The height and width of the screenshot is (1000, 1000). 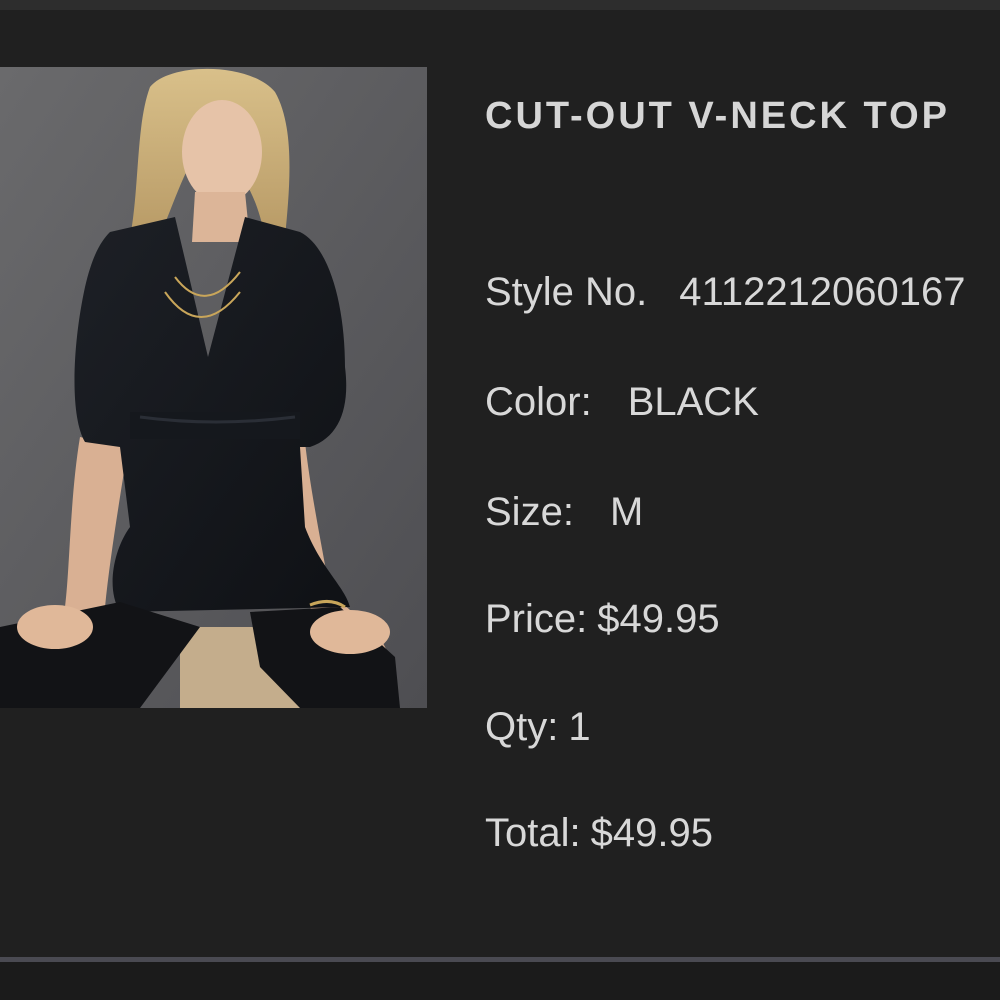 What do you see at coordinates (522, 727) in the screenshot?
I see `quantity-label: Qty:` at bounding box center [522, 727].